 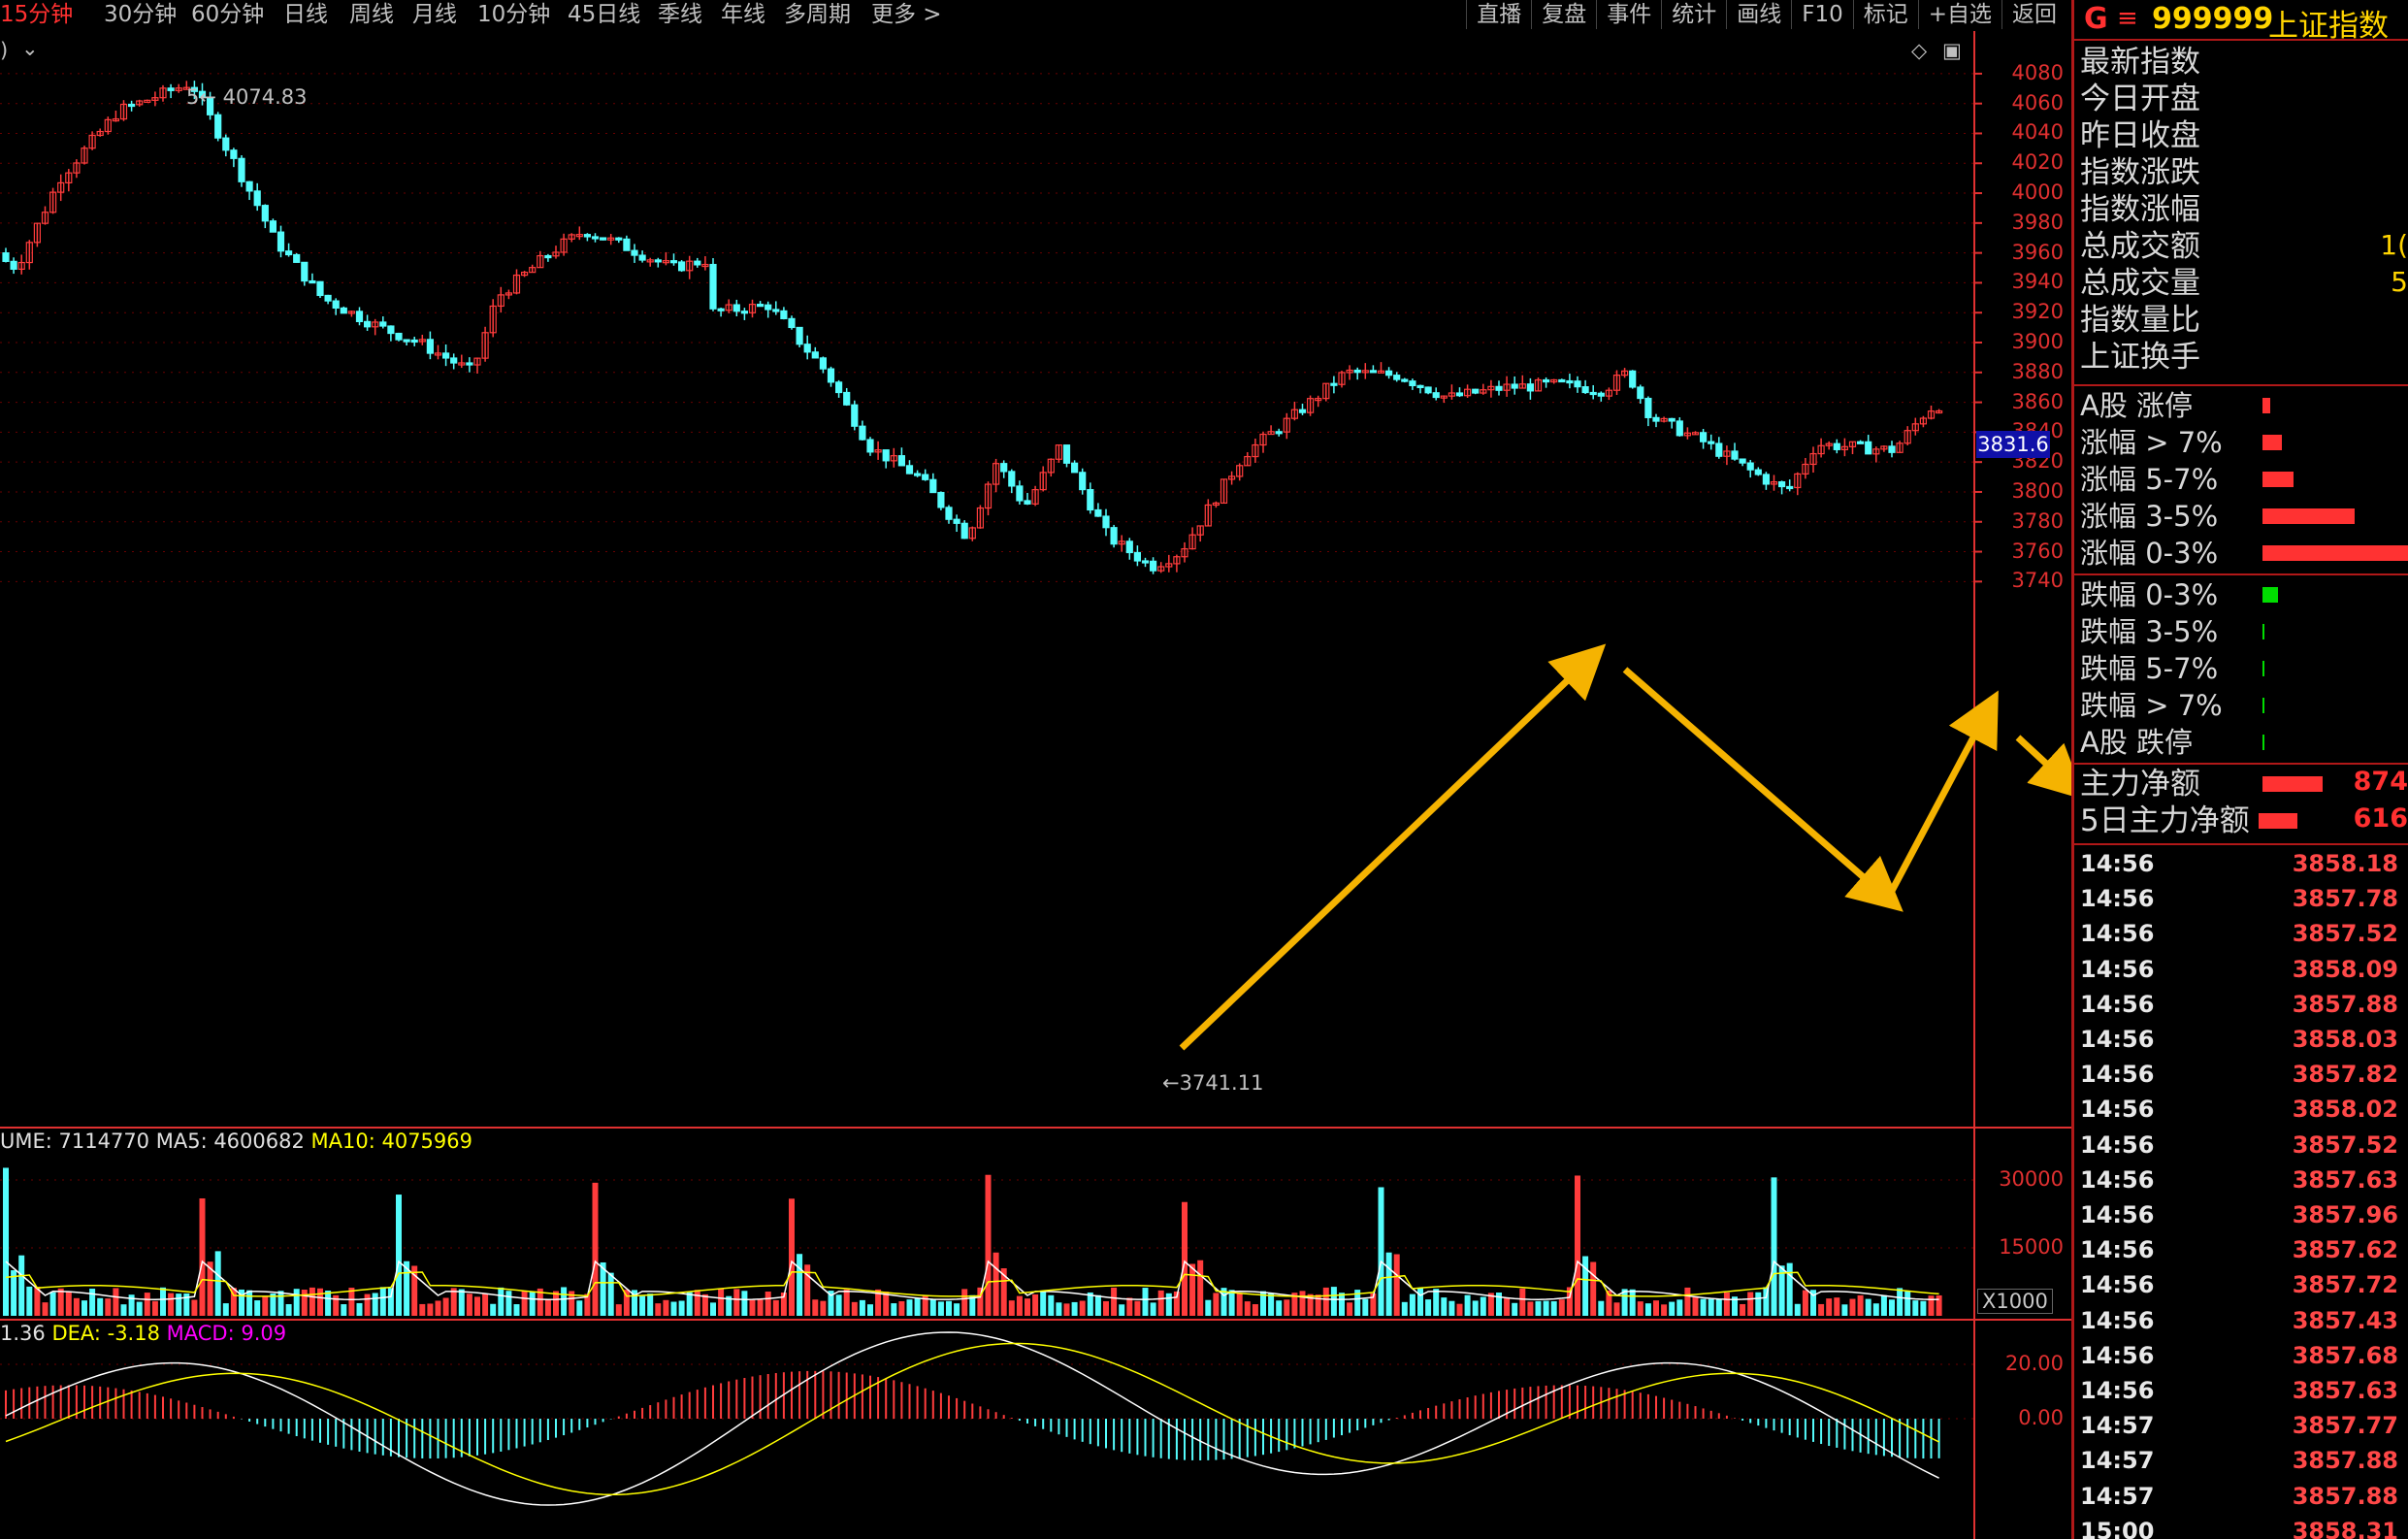 I want to click on g-icon: G, so click(x=2096, y=19).